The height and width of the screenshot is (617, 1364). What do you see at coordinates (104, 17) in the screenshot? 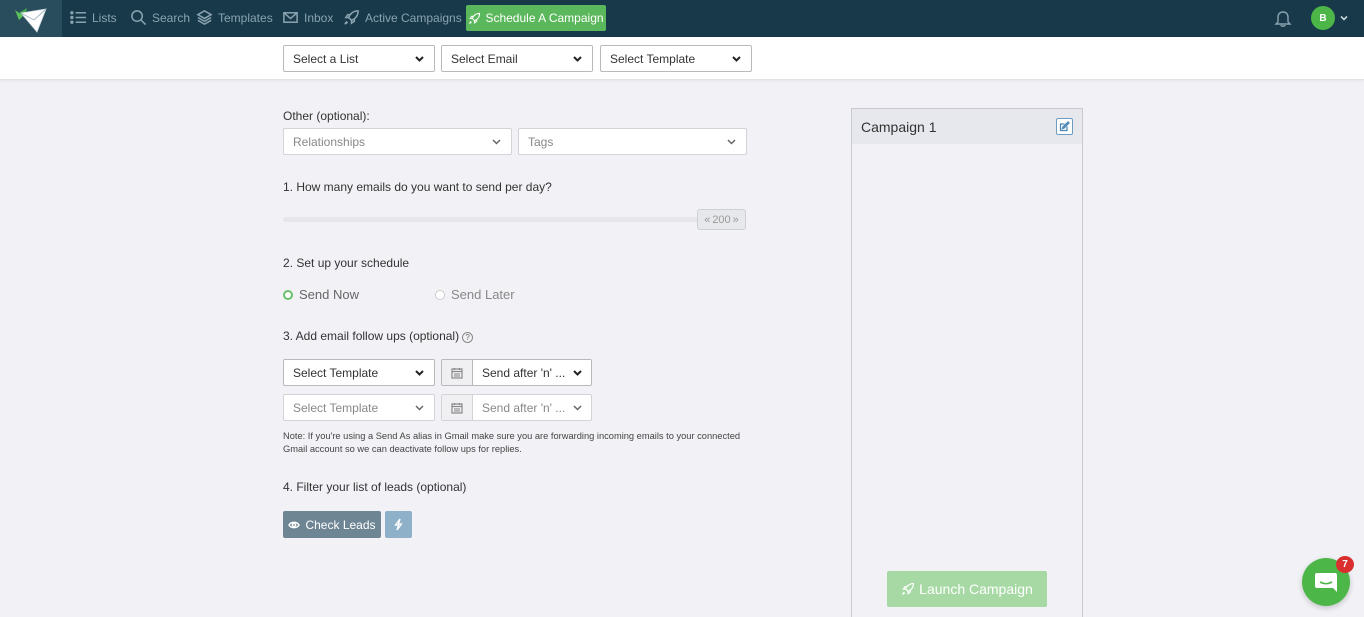
I see `nav-lists-label: Lists` at bounding box center [104, 17].